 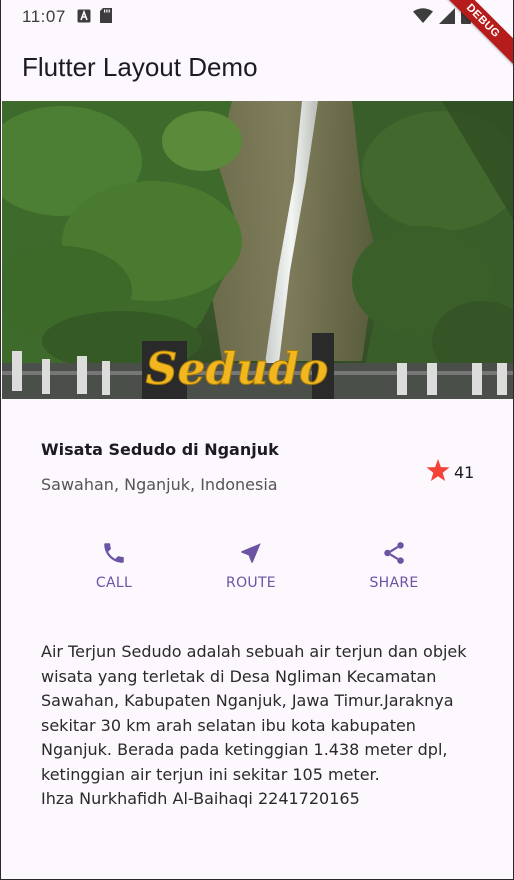 What do you see at coordinates (251, 570) in the screenshot?
I see `route-button: ROUTE` at bounding box center [251, 570].